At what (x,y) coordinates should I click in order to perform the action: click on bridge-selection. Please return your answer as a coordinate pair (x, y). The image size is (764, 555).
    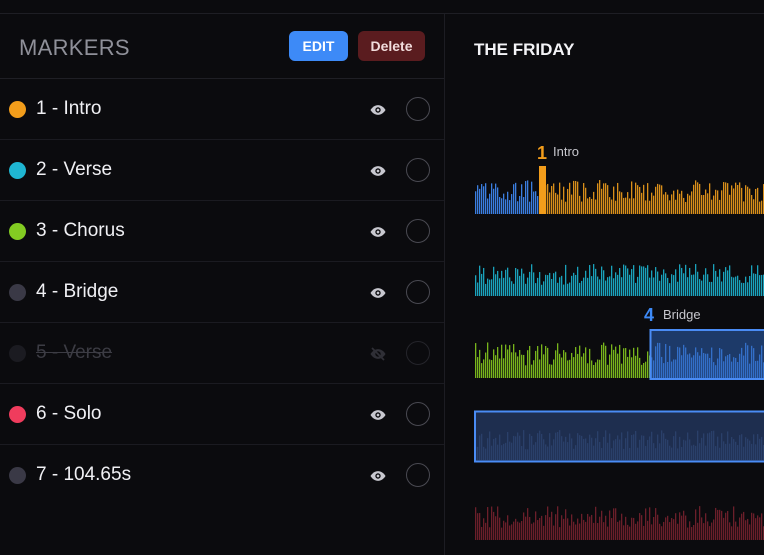
    Looking at the image, I should click on (706, 354).